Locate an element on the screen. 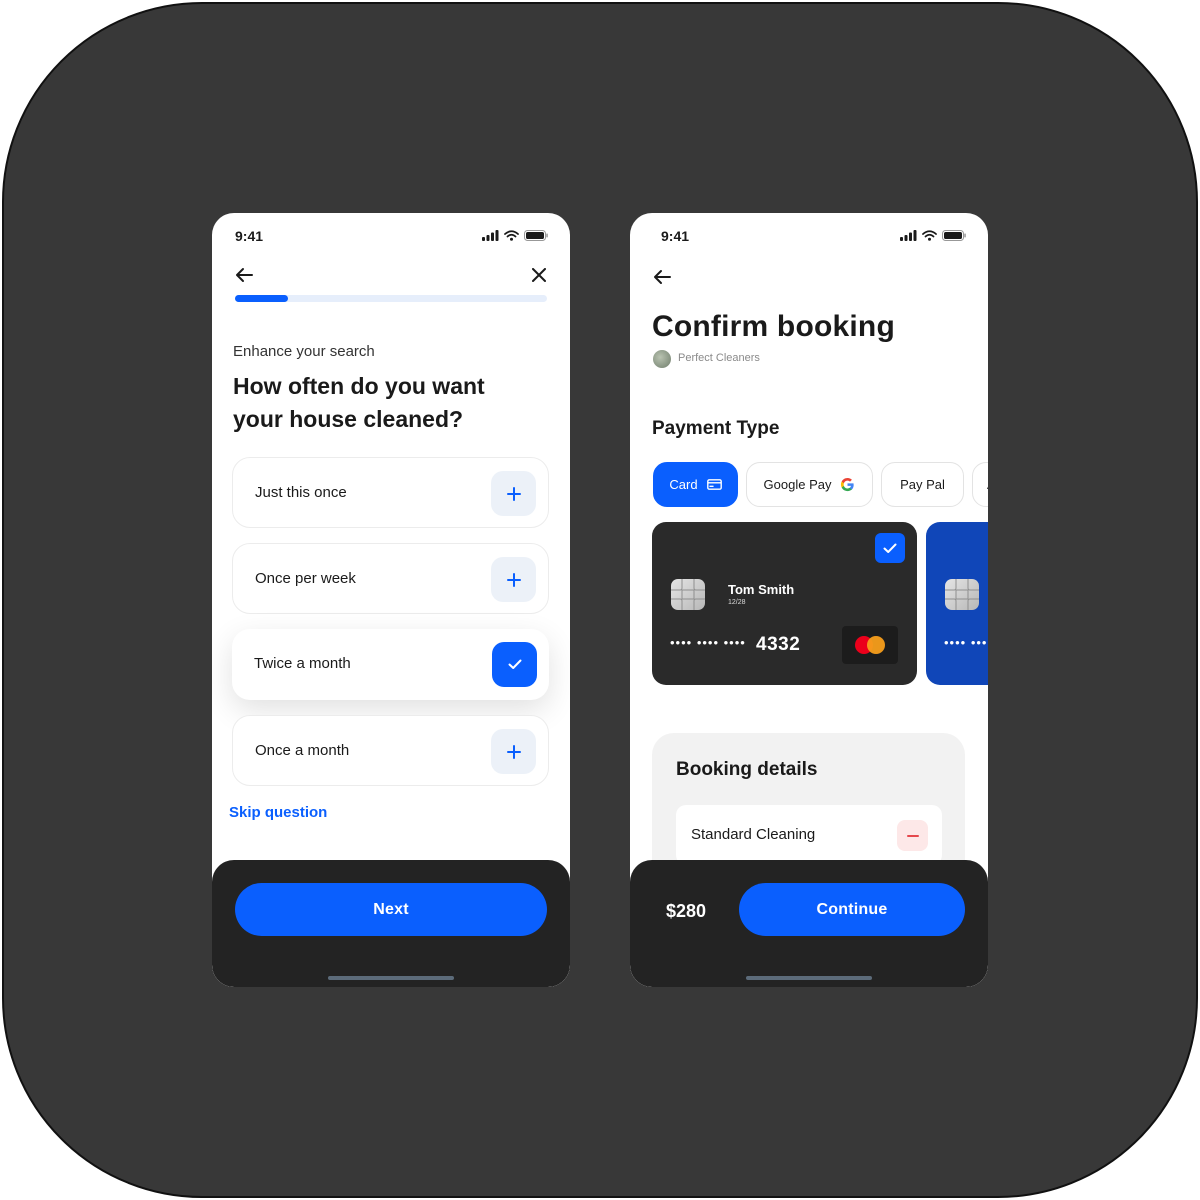  tab-more: A is located at coordinates (980, 484).